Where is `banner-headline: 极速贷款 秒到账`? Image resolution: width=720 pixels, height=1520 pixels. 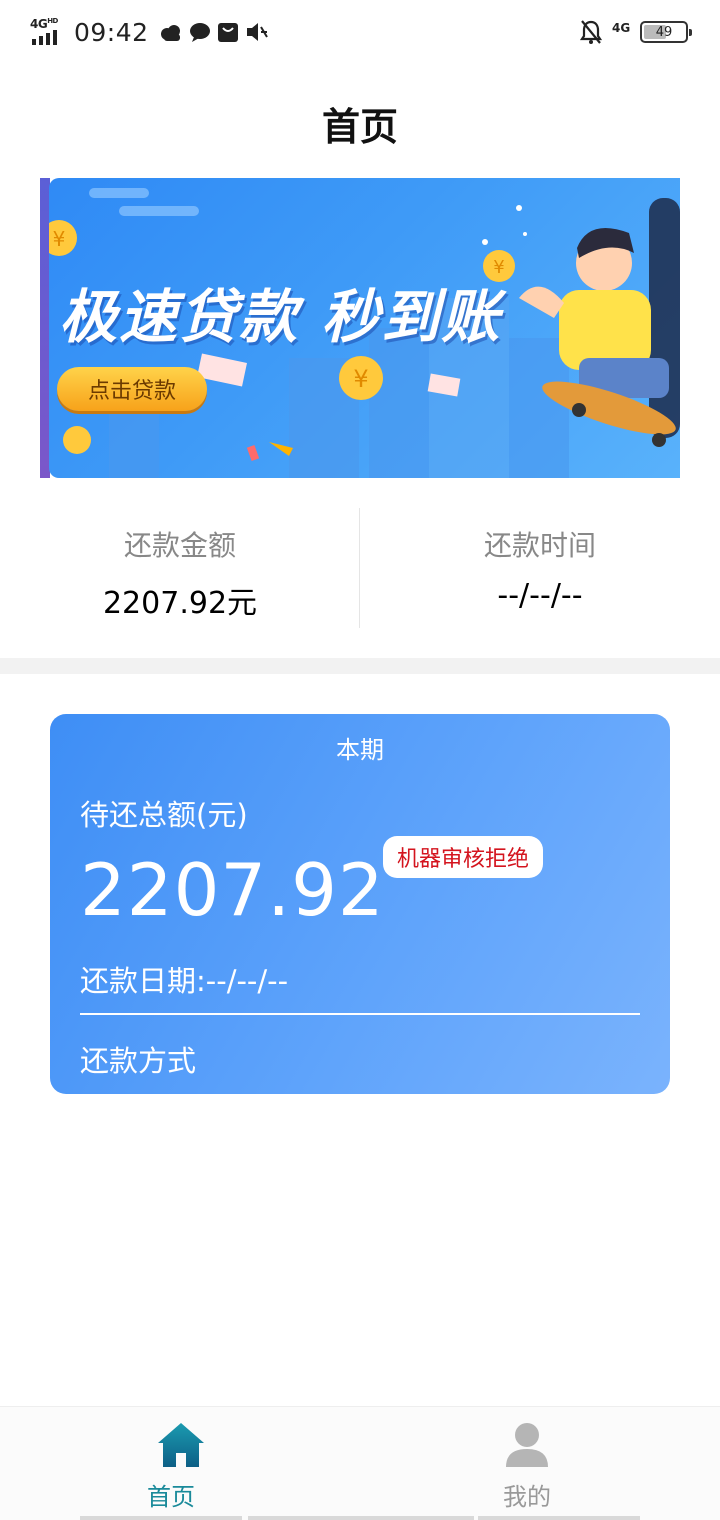
banner-headline: 极速贷款 秒到账 is located at coordinates (280, 317).